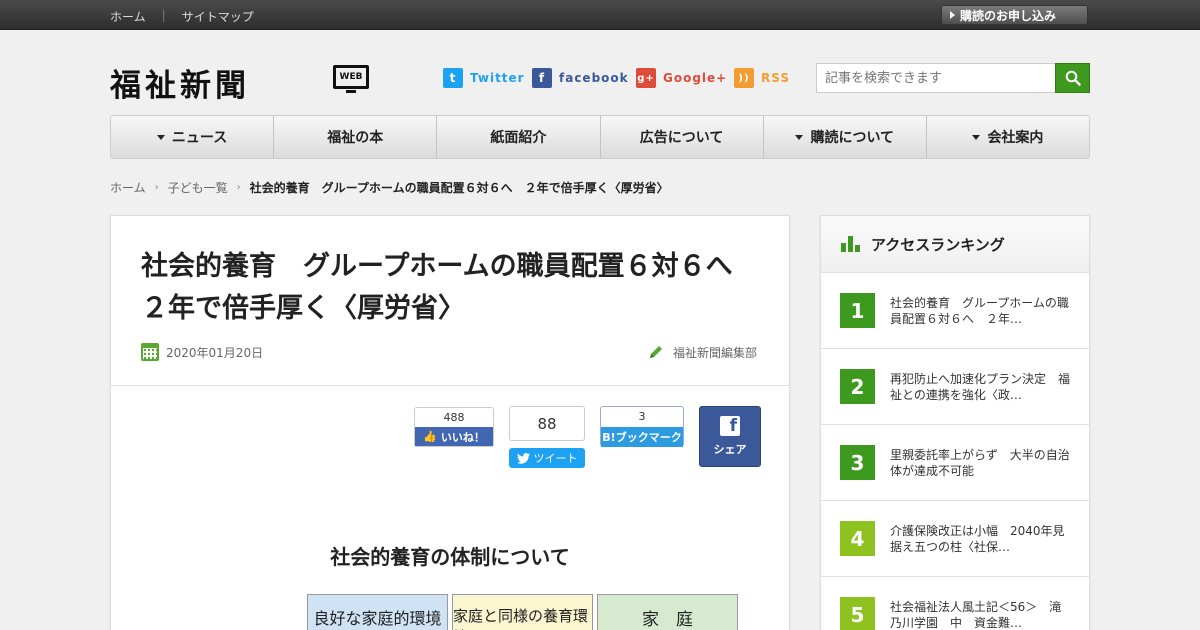 The image size is (1200, 630). I want to click on figure-box-family-like-env: 家庭と同様の養育環境, so click(522, 612).